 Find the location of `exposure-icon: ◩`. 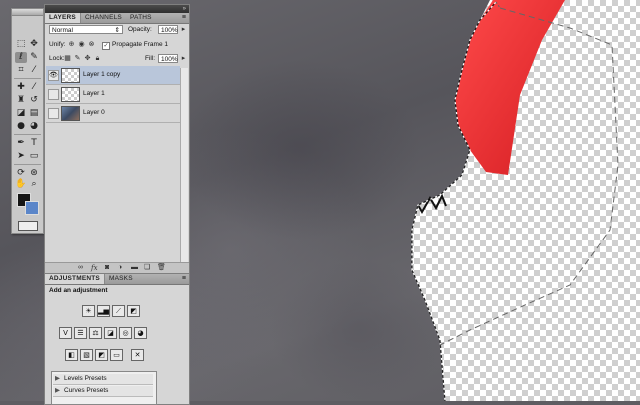

exposure-icon: ◩ is located at coordinates (133, 311).